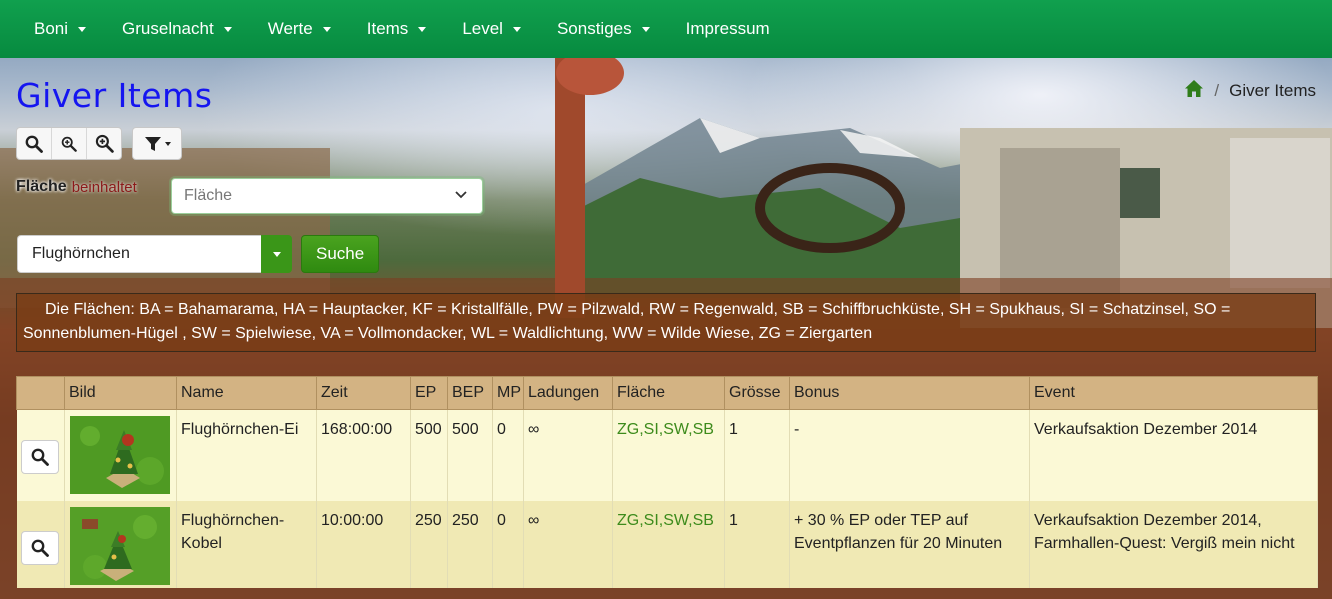  Describe the element at coordinates (114, 95) in the screenshot. I see `page-title: Giver Items` at that location.